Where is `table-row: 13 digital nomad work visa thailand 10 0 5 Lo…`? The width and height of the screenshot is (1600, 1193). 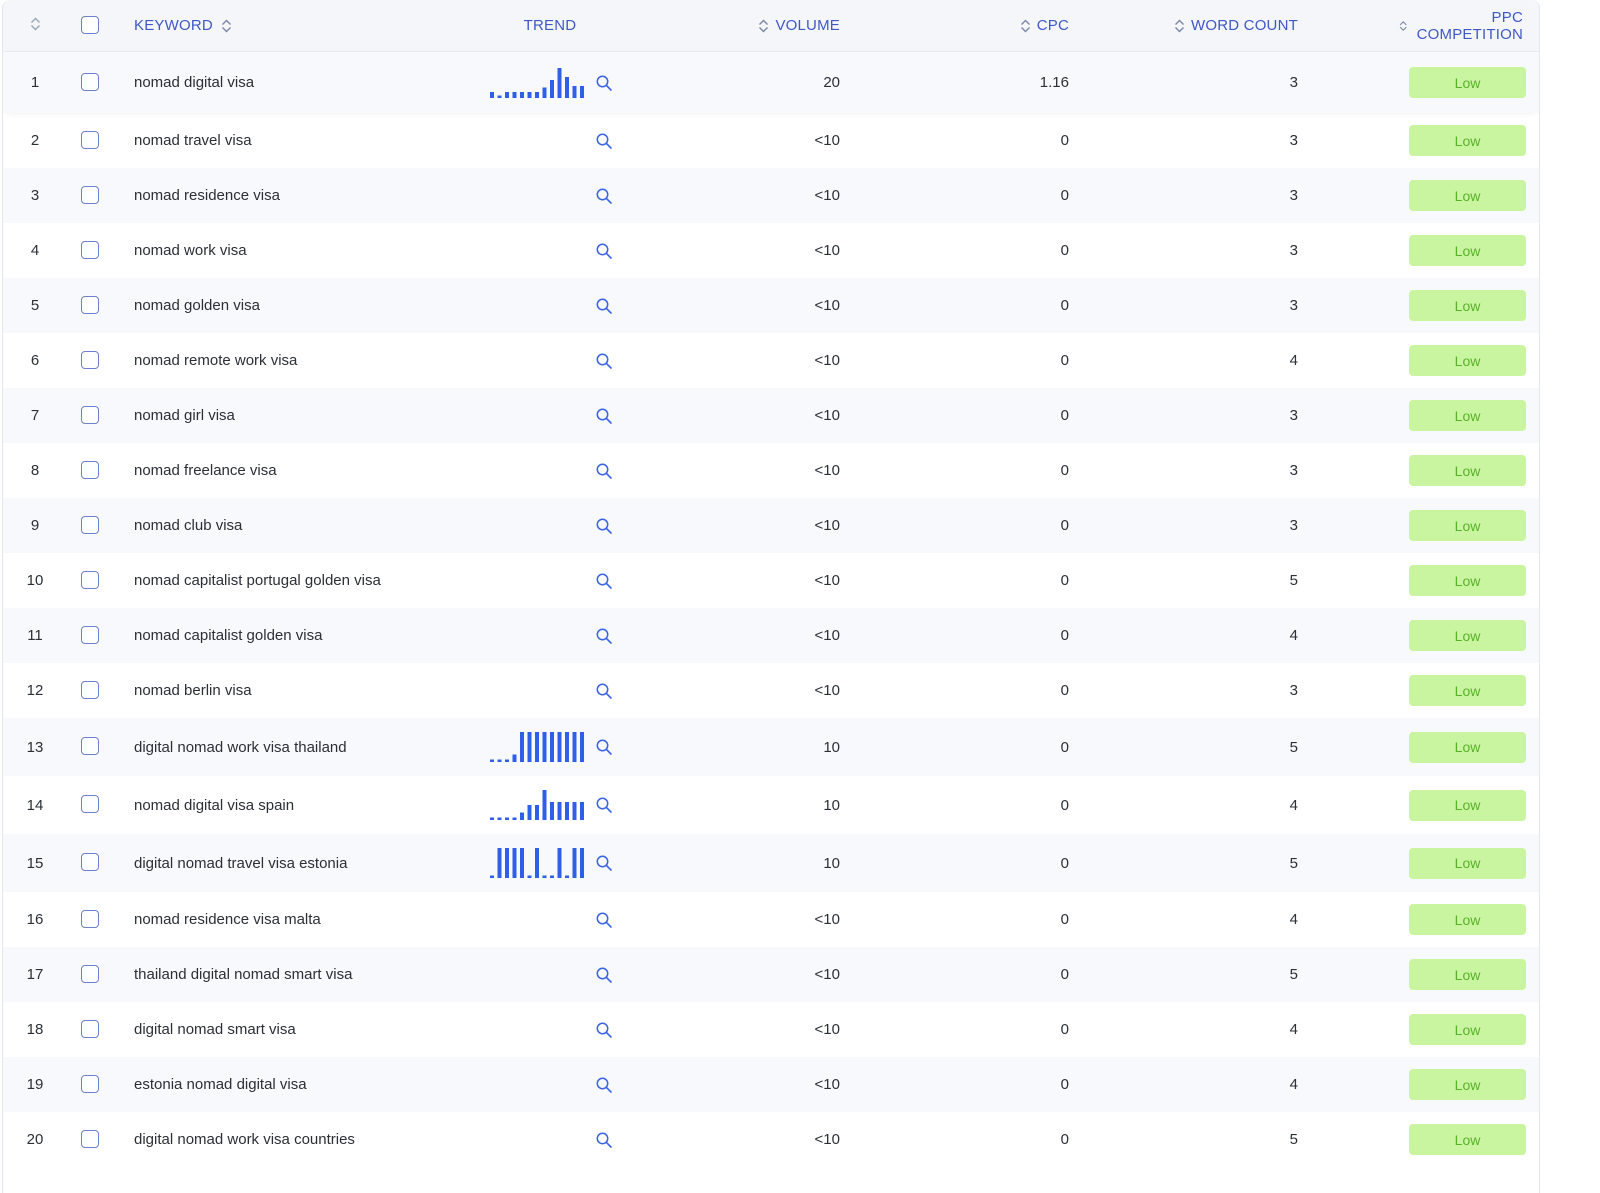
table-row: 13 digital nomad work visa thailand 10 0 5 Lo… is located at coordinates (771, 747).